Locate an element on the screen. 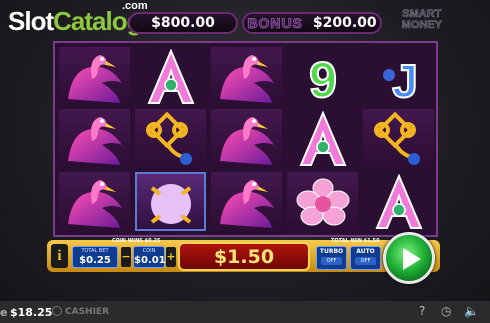 Image resolution: width=490 pixels, height=323 pixels. autoplay-toggle: AUTO OFF is located at coordinates (365, 258).